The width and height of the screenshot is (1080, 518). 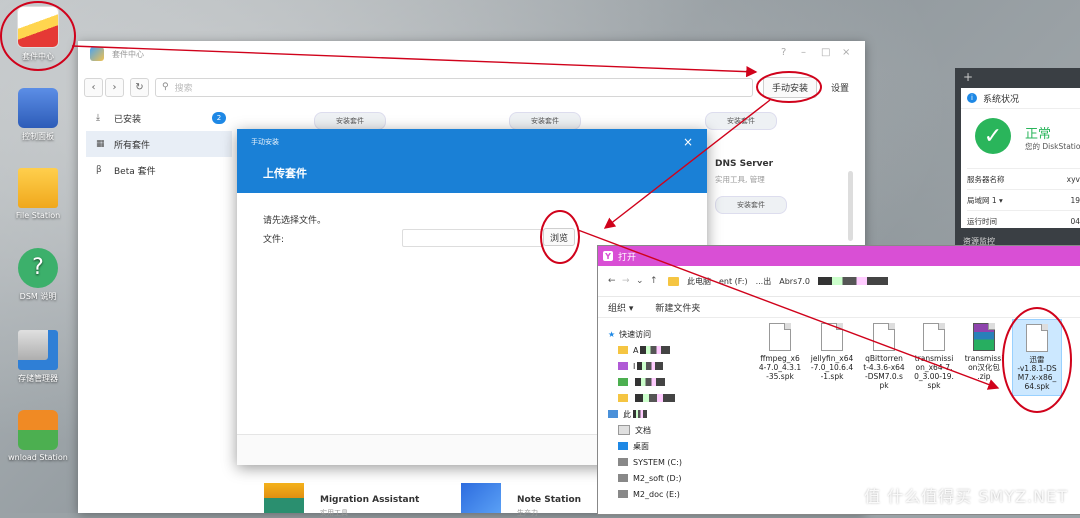 What do you see at coordinates (677, 307) in the screenshot?
I see `new-folder-button: 新建文件夹` at bounding box center [677, 307].